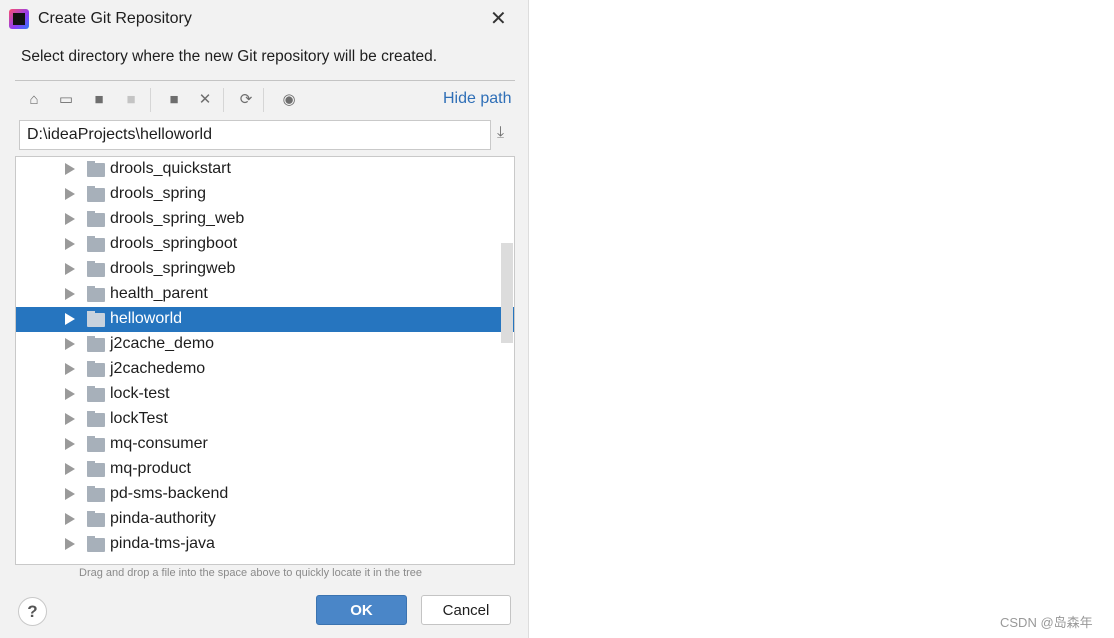 Image resolution: width=1114 pixels, height=638 pixels. I want to click on tree-item-label: mq-consumer, so click(159, 443).